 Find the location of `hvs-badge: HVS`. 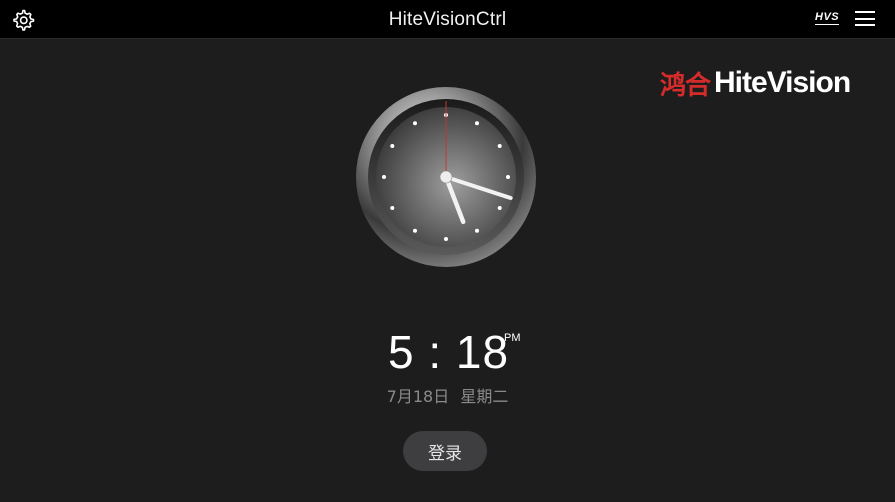

hvs-badge: HVS is located at coordinates (827, 18).